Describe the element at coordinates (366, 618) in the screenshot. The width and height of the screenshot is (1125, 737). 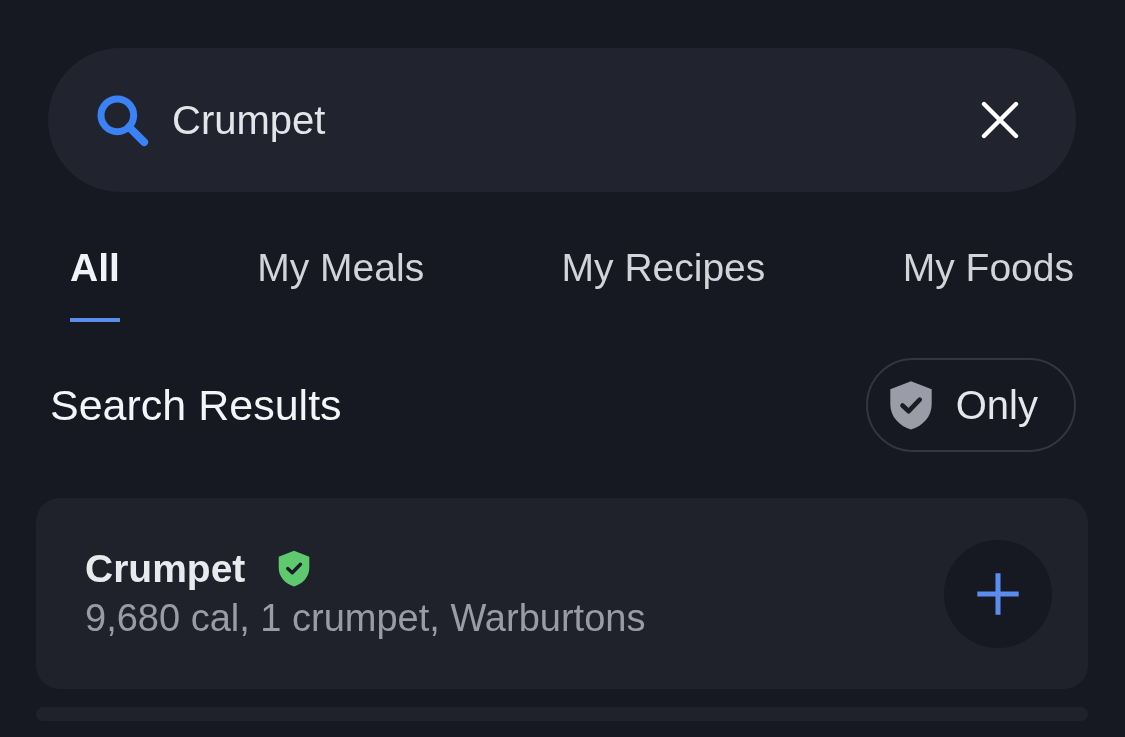
I see `food-details: 9,680 cal, 1 crumpet, Warburtons` at that location.